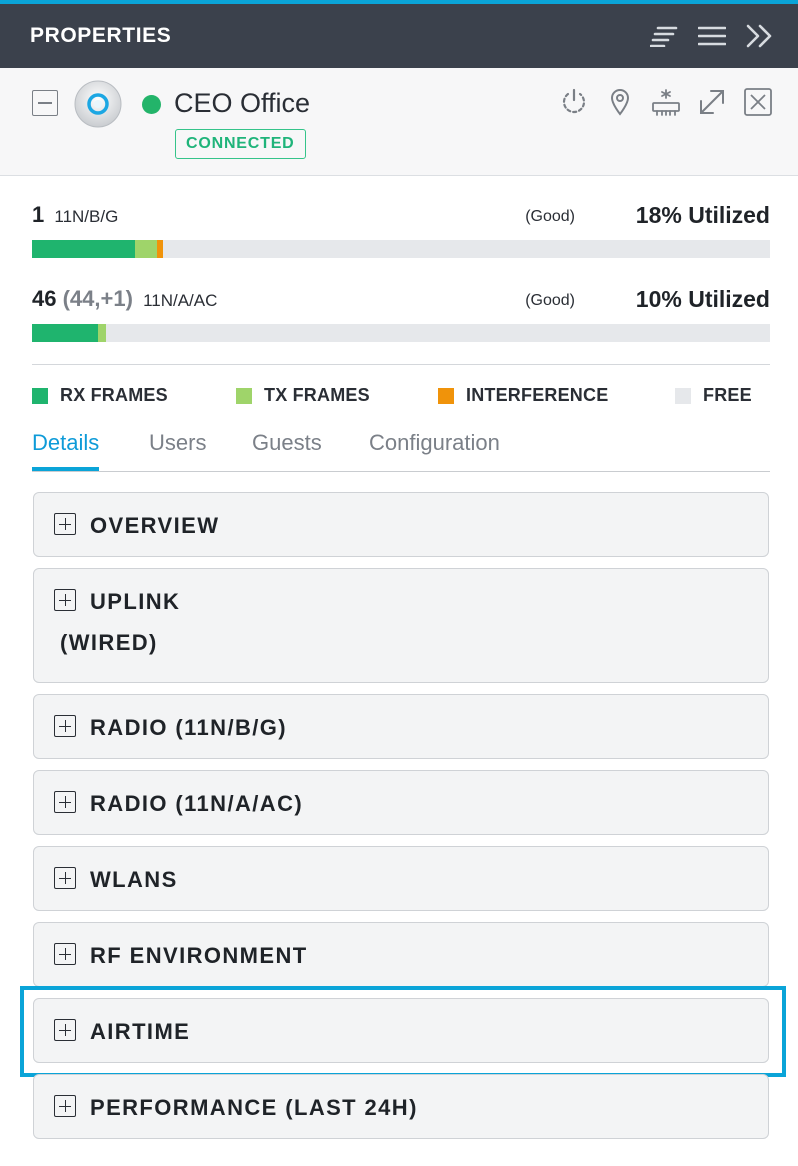 Image resolution: width=798 pixels, height=1166 pixels. Describe the element at coordinates (240, 144) in the screenshot. I see `status-badge: CONNECTED` at that location.